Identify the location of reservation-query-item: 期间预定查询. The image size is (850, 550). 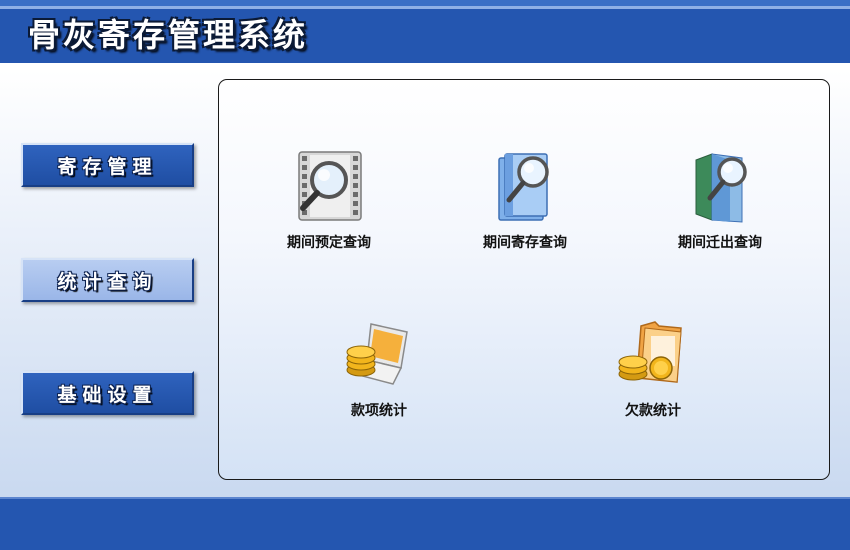
(329, 201).